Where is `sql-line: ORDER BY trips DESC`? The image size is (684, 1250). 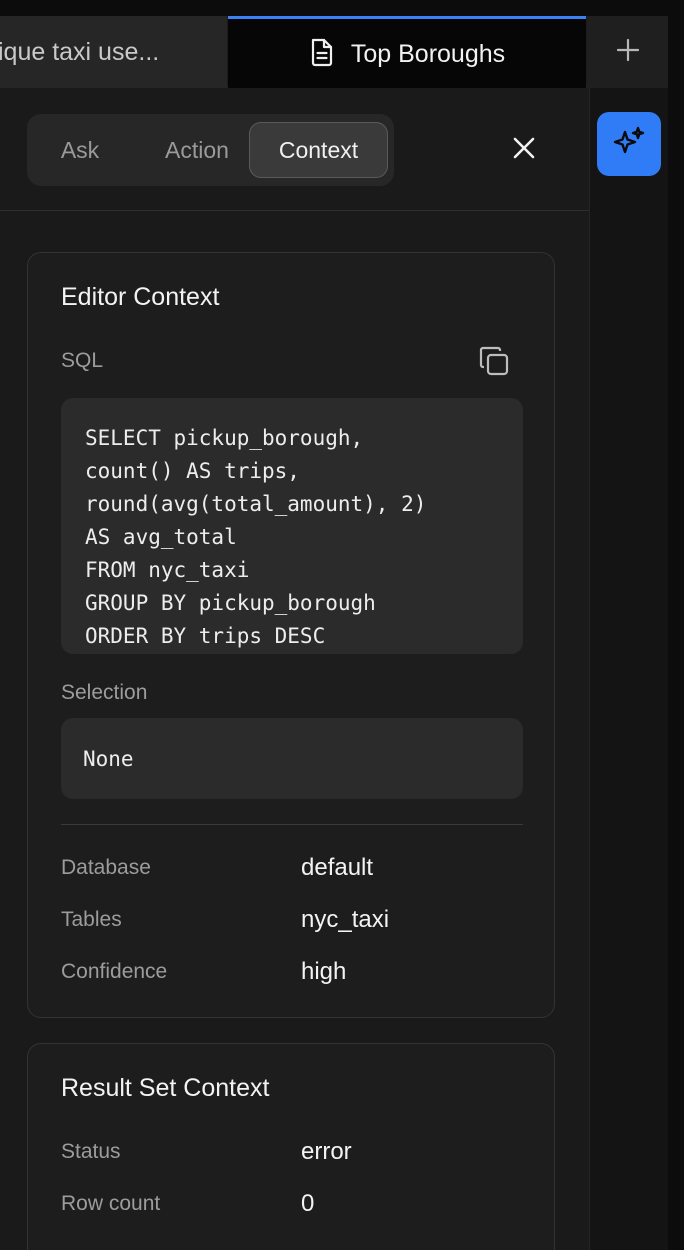
sql-line: ORDER BY trips DESC is located at coordinates (205, 636).